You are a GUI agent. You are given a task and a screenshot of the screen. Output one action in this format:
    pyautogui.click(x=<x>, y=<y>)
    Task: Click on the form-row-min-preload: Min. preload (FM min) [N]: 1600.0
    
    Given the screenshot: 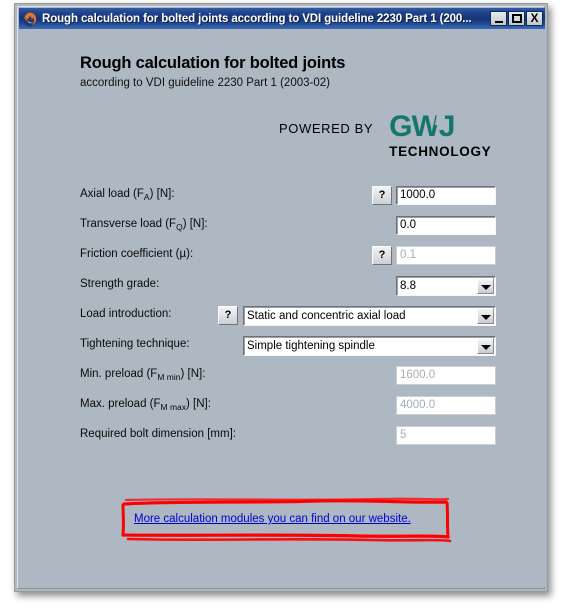 What is the action you would take?
    pyautogui.click(x=282, y=377)
    